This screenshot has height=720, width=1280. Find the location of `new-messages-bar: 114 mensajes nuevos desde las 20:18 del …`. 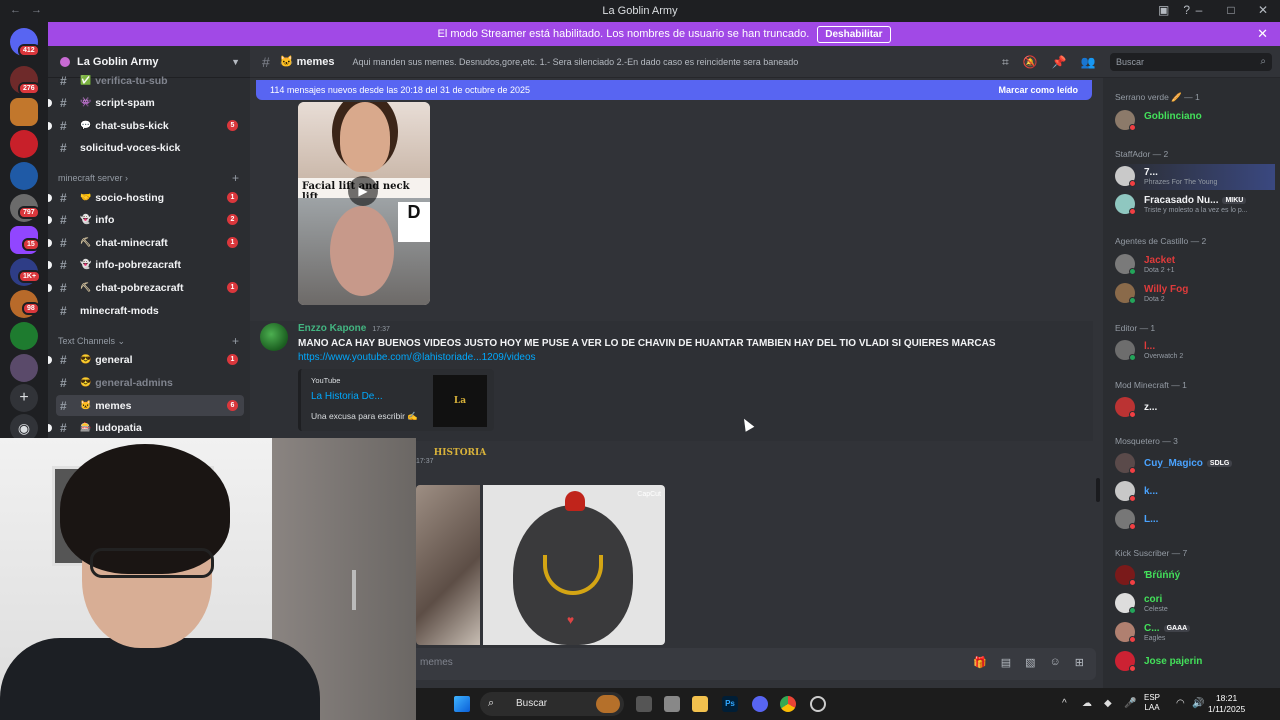

new-messages-bar: 114 mensajes nuevos desde las 20:18 del … is located at coordinates (674, 90).